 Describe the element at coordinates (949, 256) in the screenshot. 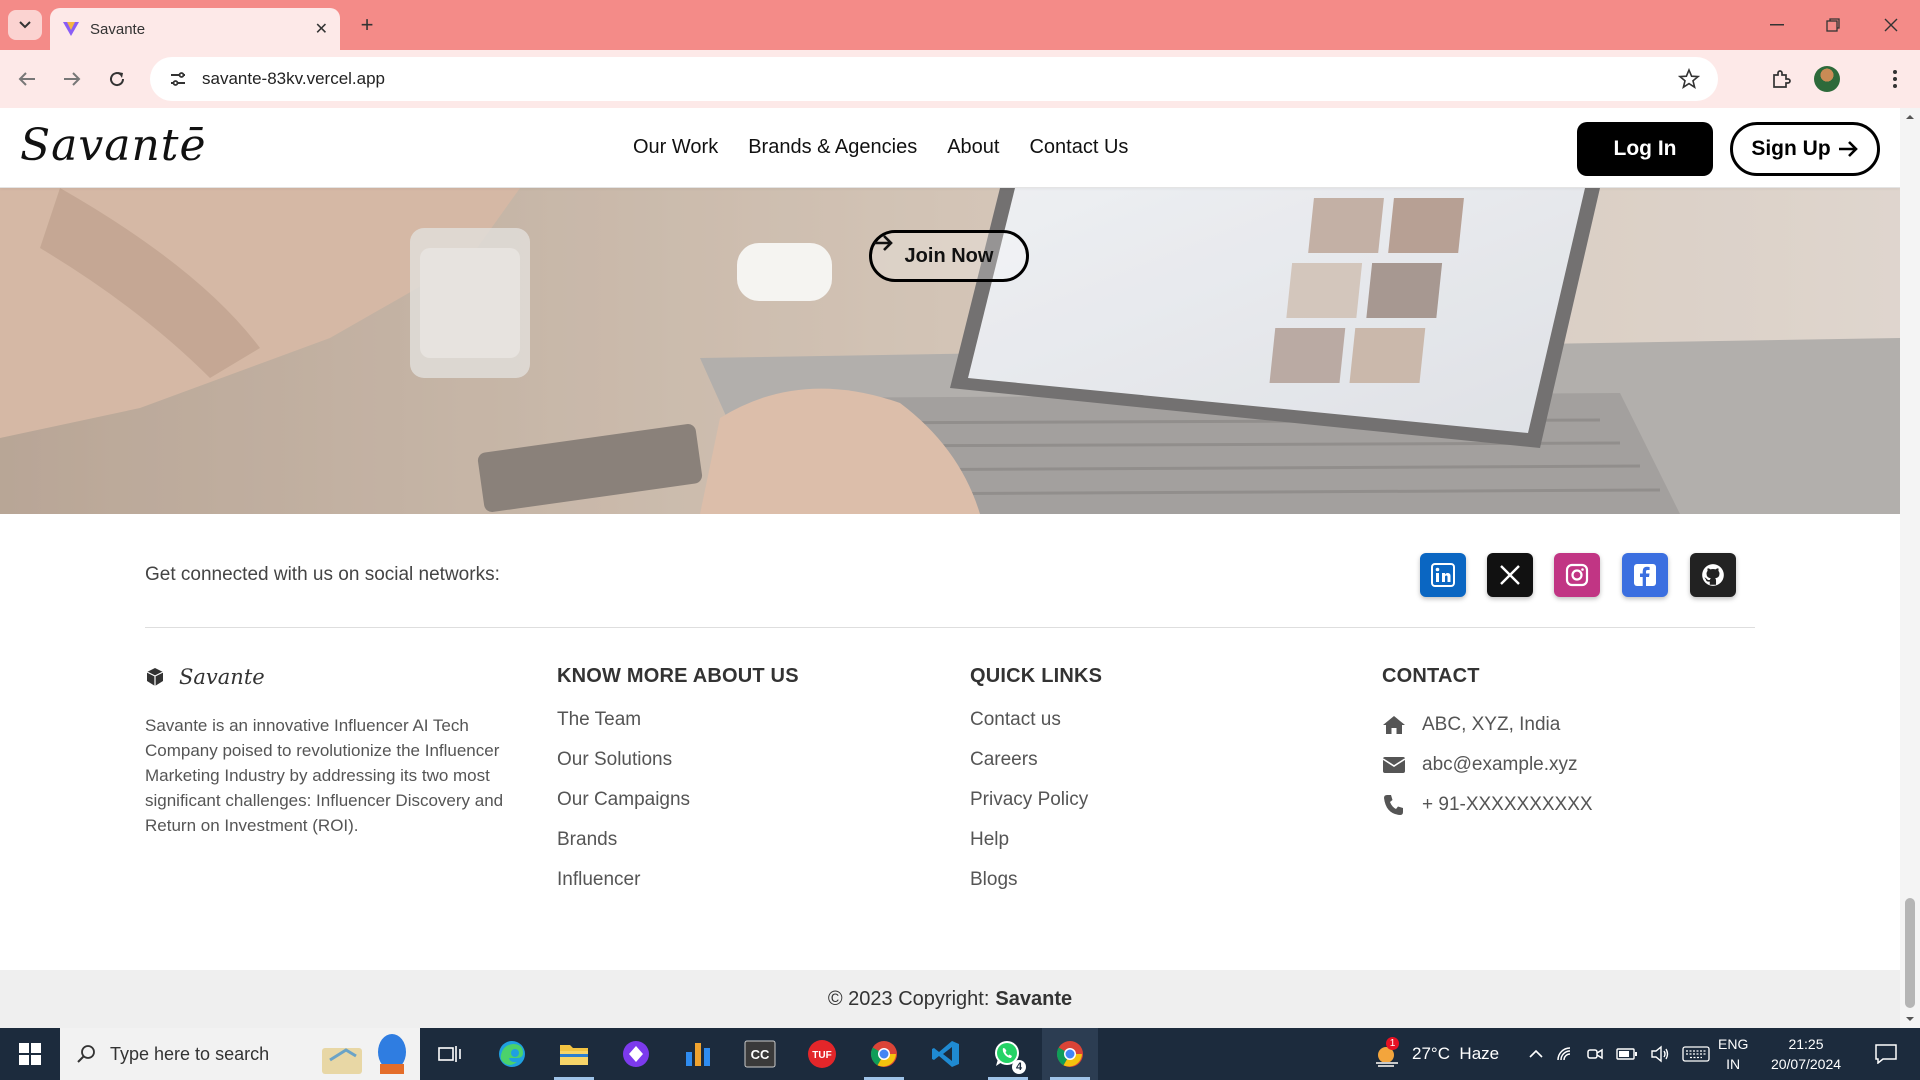

I see `join-now-button: Join Now` at that location.